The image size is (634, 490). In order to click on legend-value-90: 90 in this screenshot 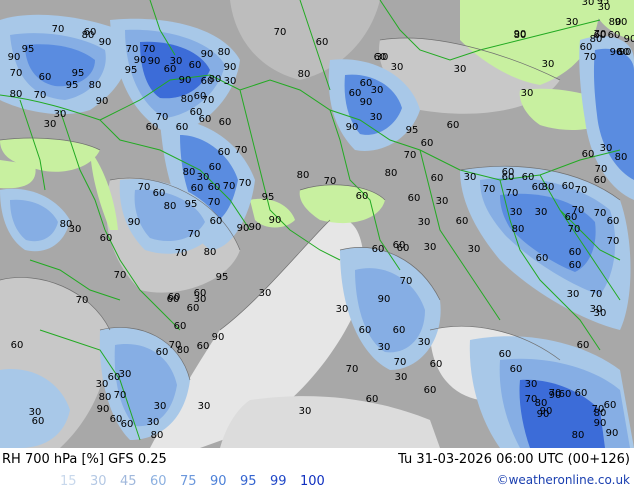, I will do `click(218, 481)`.